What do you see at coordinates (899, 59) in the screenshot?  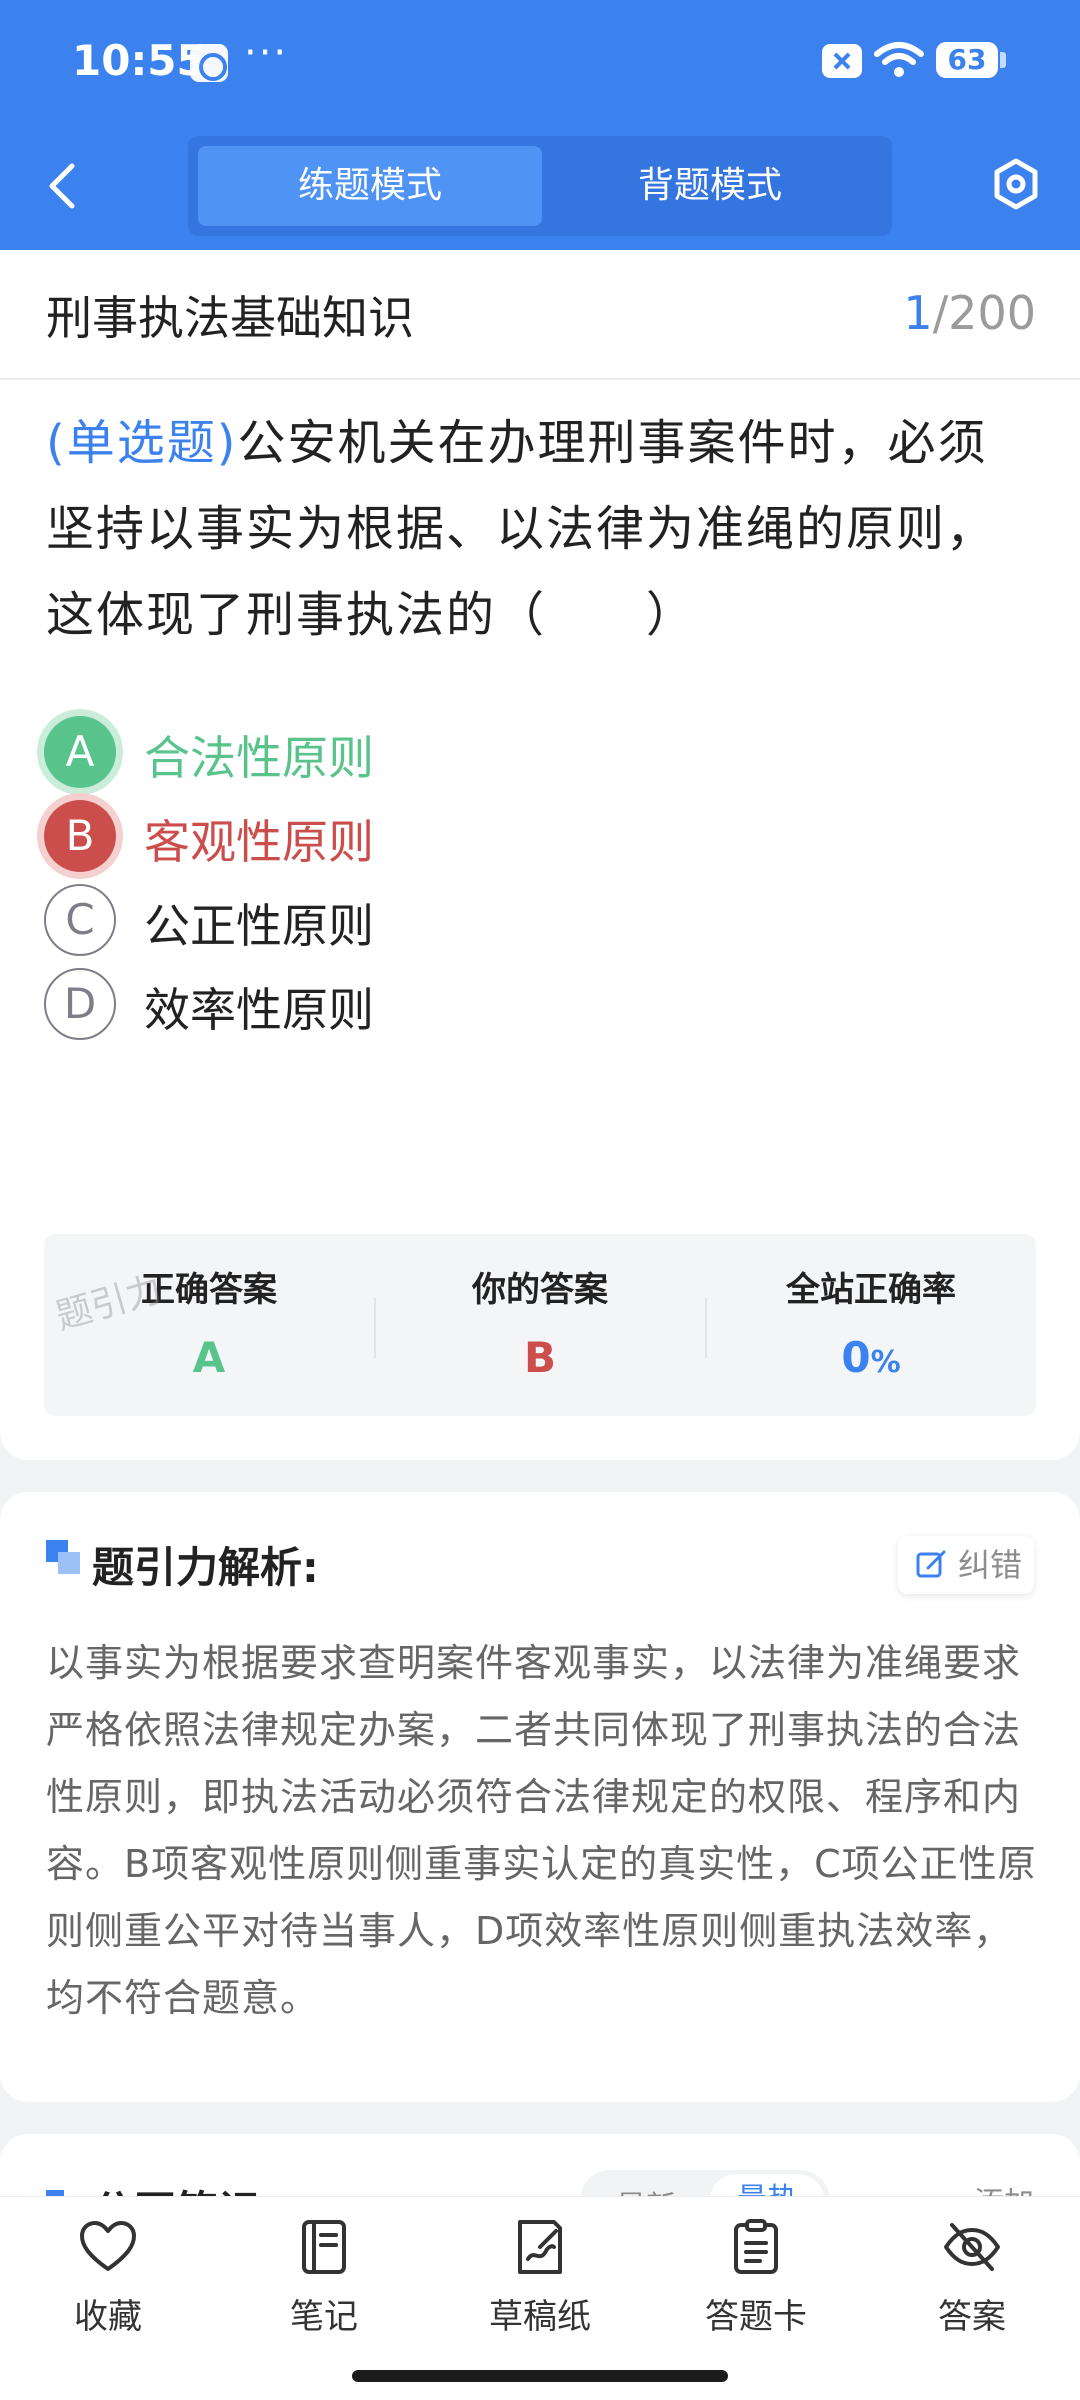 I see `wifi-icon` at bounding box center [899, 59].